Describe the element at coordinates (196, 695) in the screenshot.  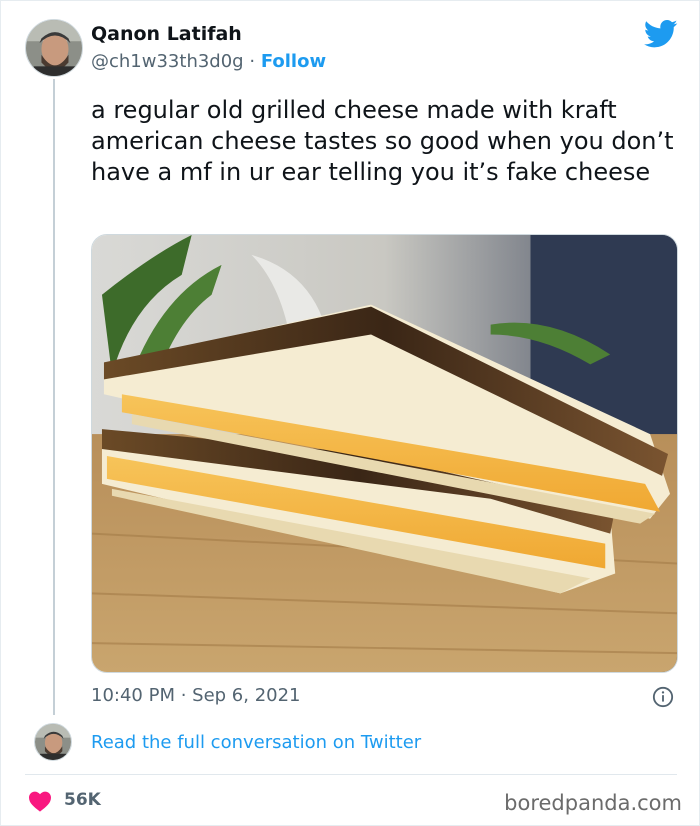
I see `tweet-timestamp: 10:40 PM · Sep 6, 2021` at that location.